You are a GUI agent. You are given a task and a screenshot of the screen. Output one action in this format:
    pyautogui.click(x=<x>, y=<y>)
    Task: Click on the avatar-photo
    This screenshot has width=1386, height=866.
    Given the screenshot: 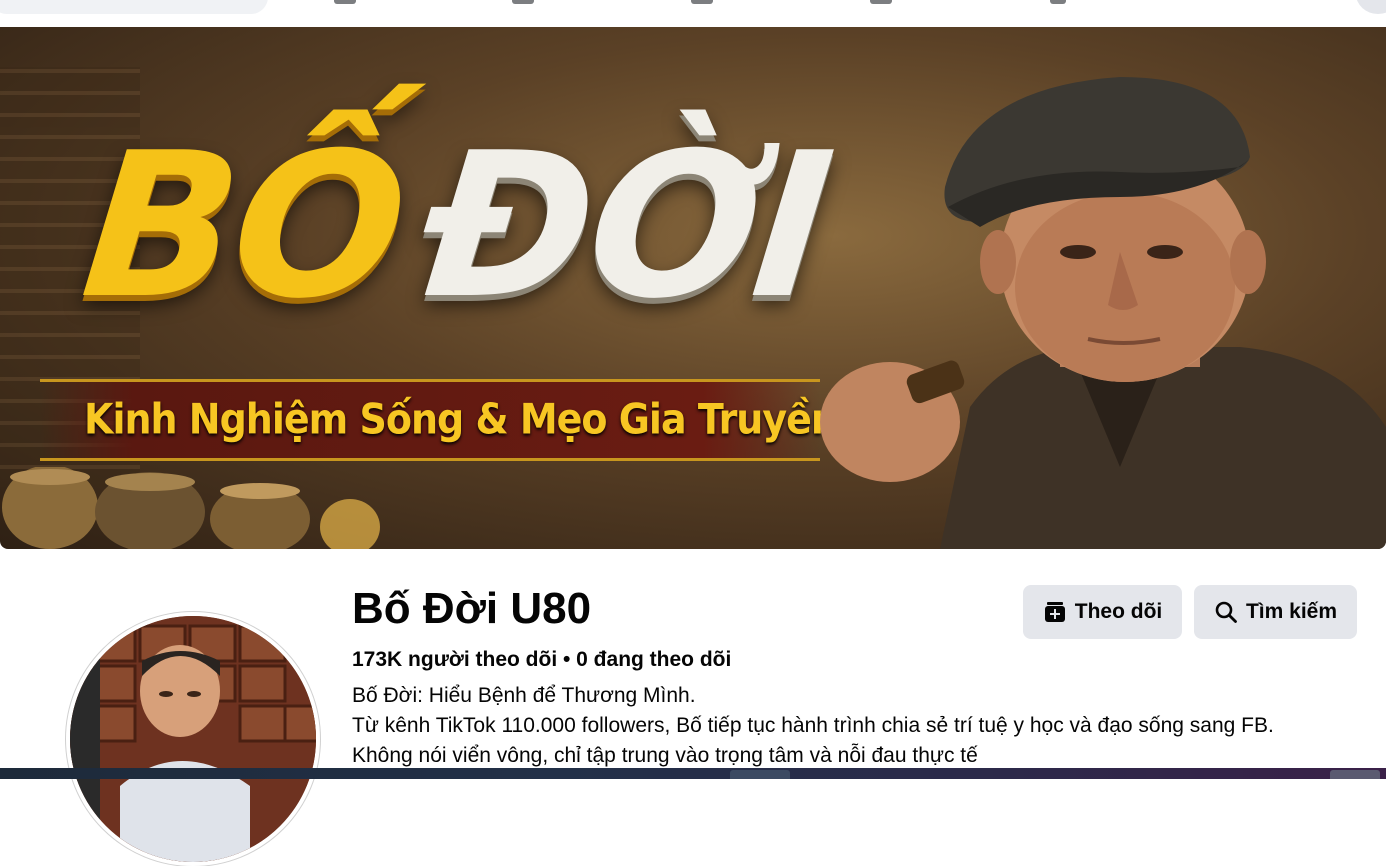 What is the action you would take?
    pyautogui.click(x=193, y=739)
    